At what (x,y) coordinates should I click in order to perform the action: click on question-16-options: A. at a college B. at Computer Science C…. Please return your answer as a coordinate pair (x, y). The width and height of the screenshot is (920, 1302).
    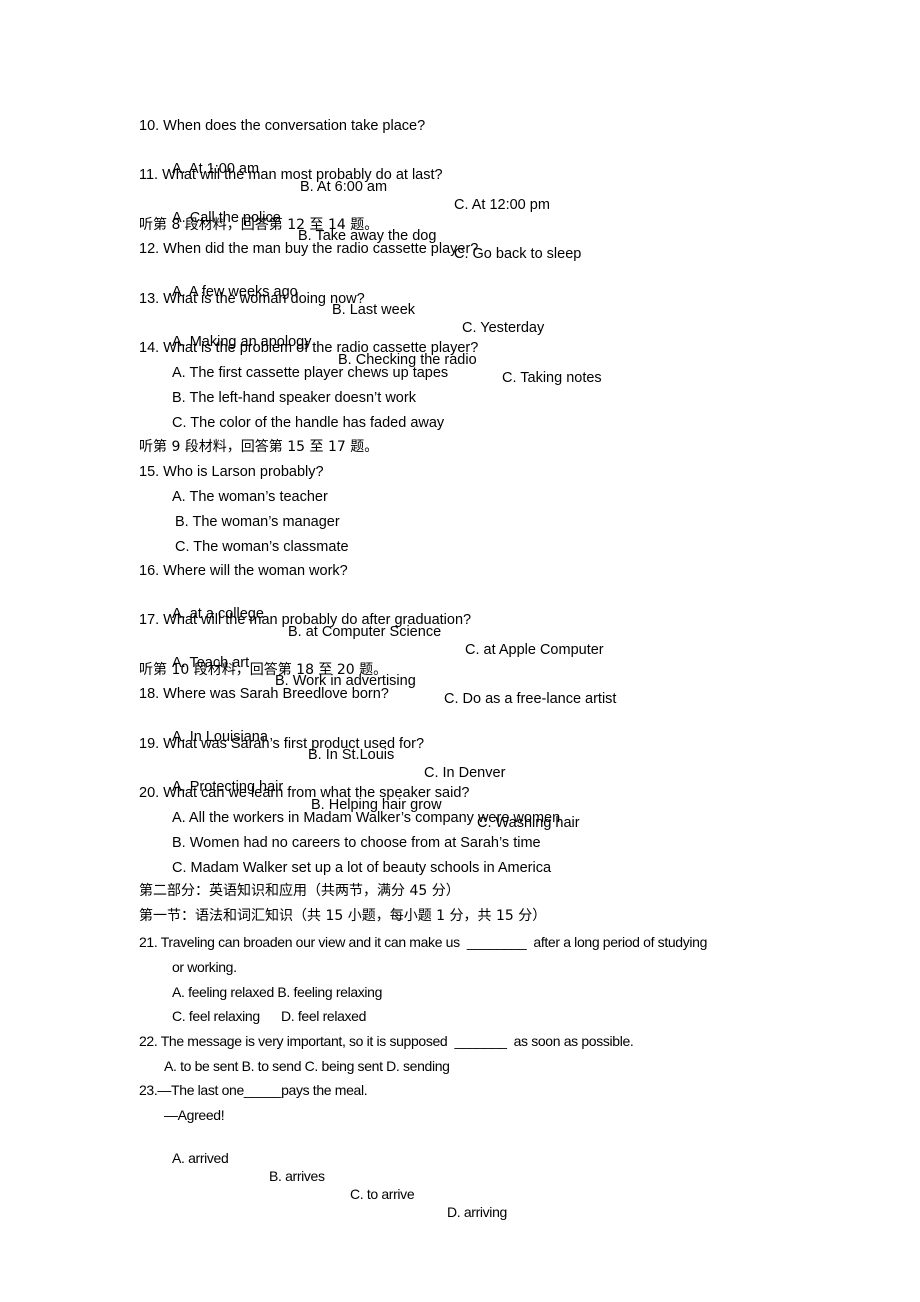
    Looking at the image, I should click on (460, 622).